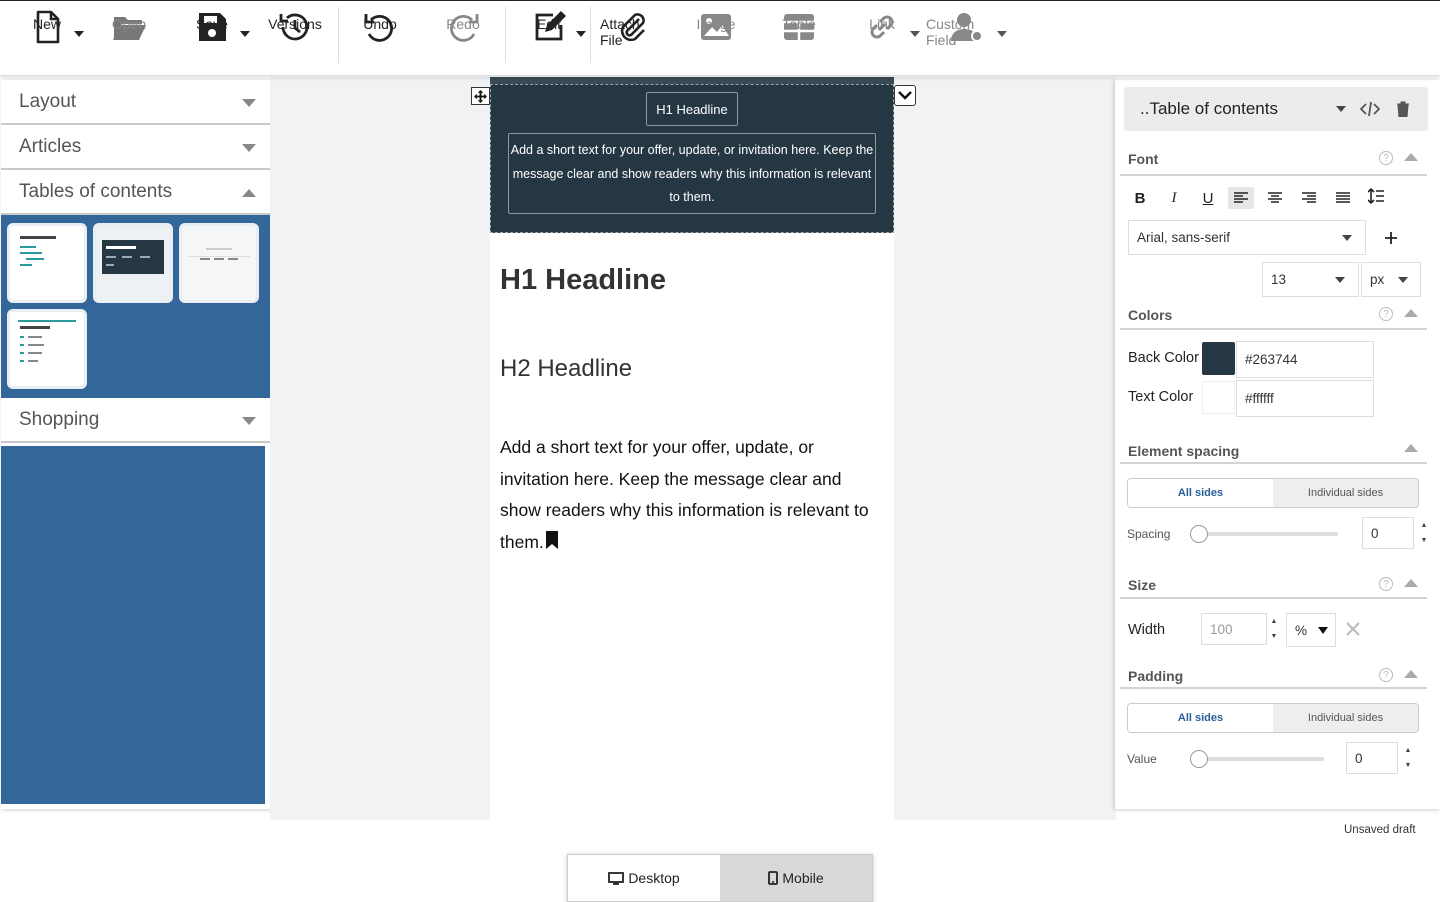 Image resolution: width=1440 pixels, height=902 pixels. What do you see at coordinates (1247, 237) in the screenshot?
I see `font-family-select: Arial, sans-serif` at bounding box center [1247, 237].